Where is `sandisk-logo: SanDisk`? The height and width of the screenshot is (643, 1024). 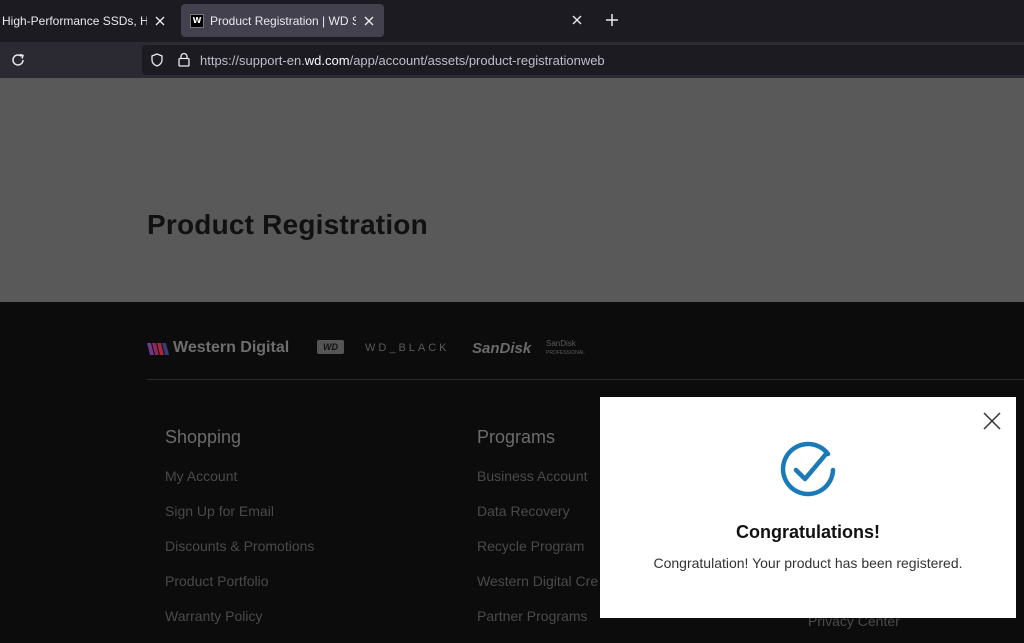 sandisk-logo: SanDisk is located at coordinates (501, 348).